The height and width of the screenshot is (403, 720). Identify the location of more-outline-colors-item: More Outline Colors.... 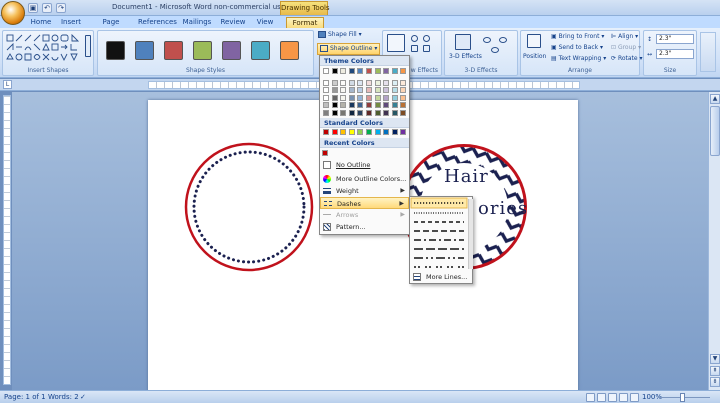
(364, 179).